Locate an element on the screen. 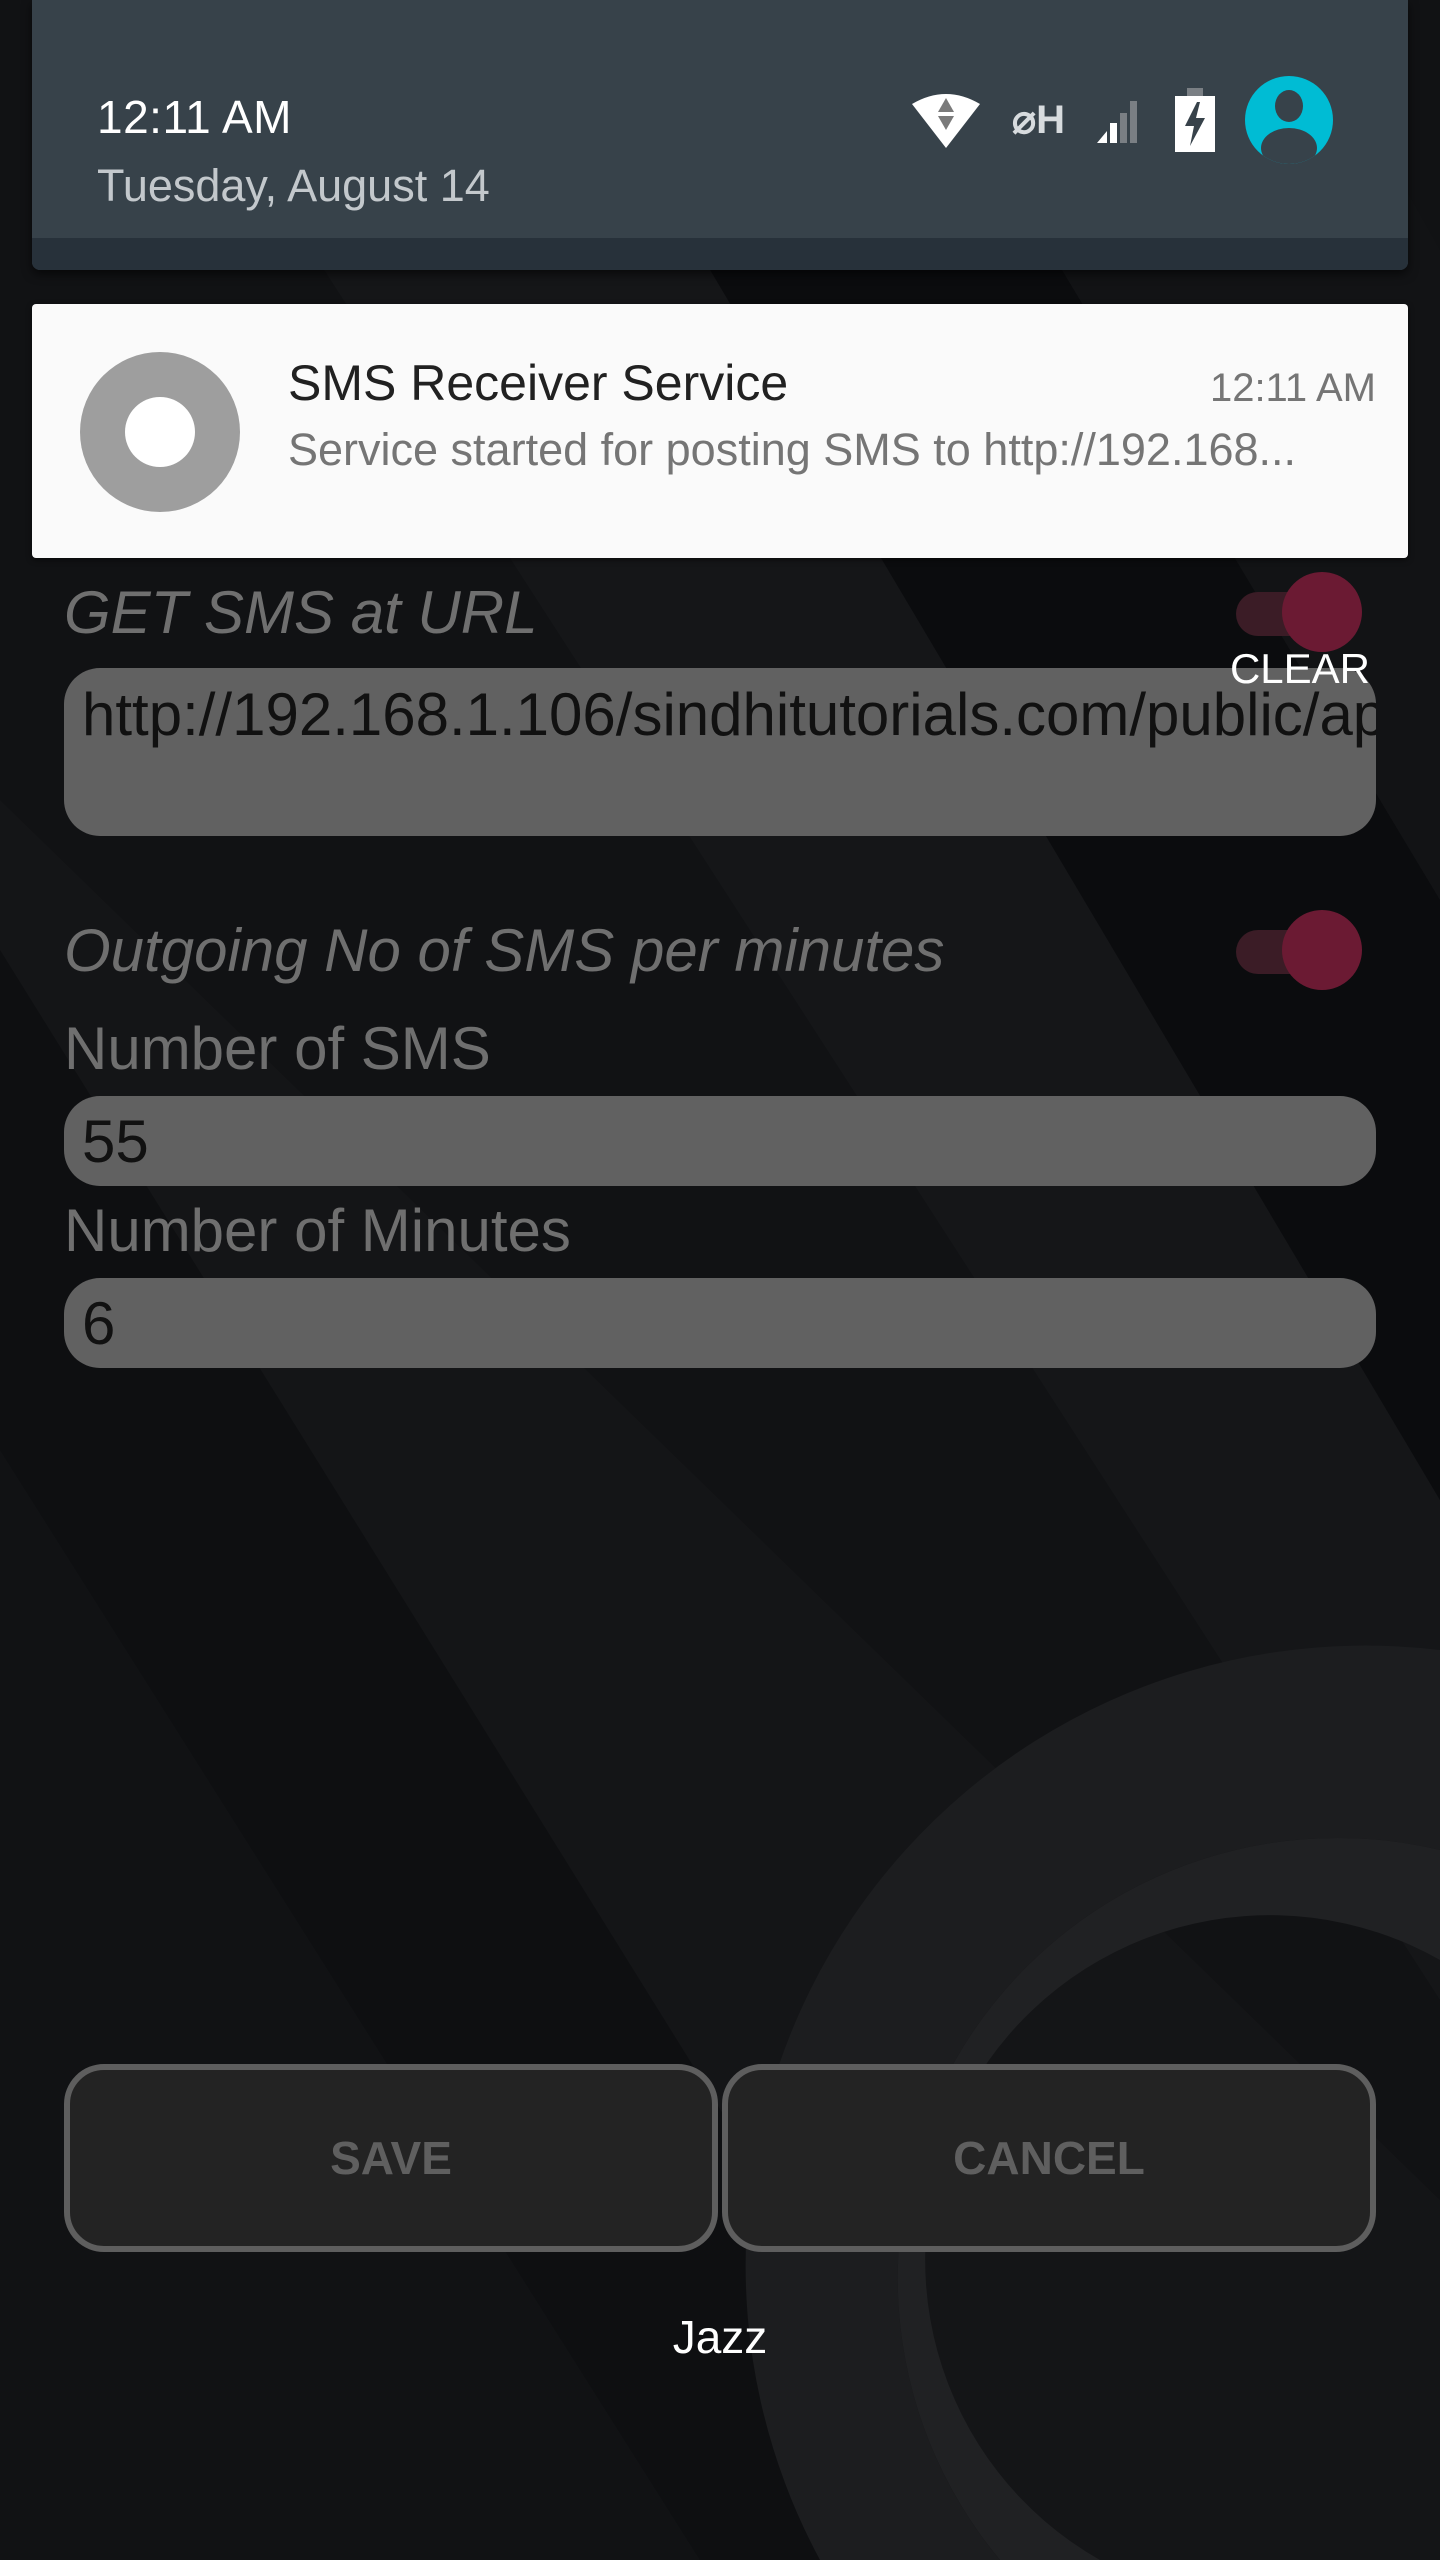  outgoing-toggle is located at coordinates (1296, 950).